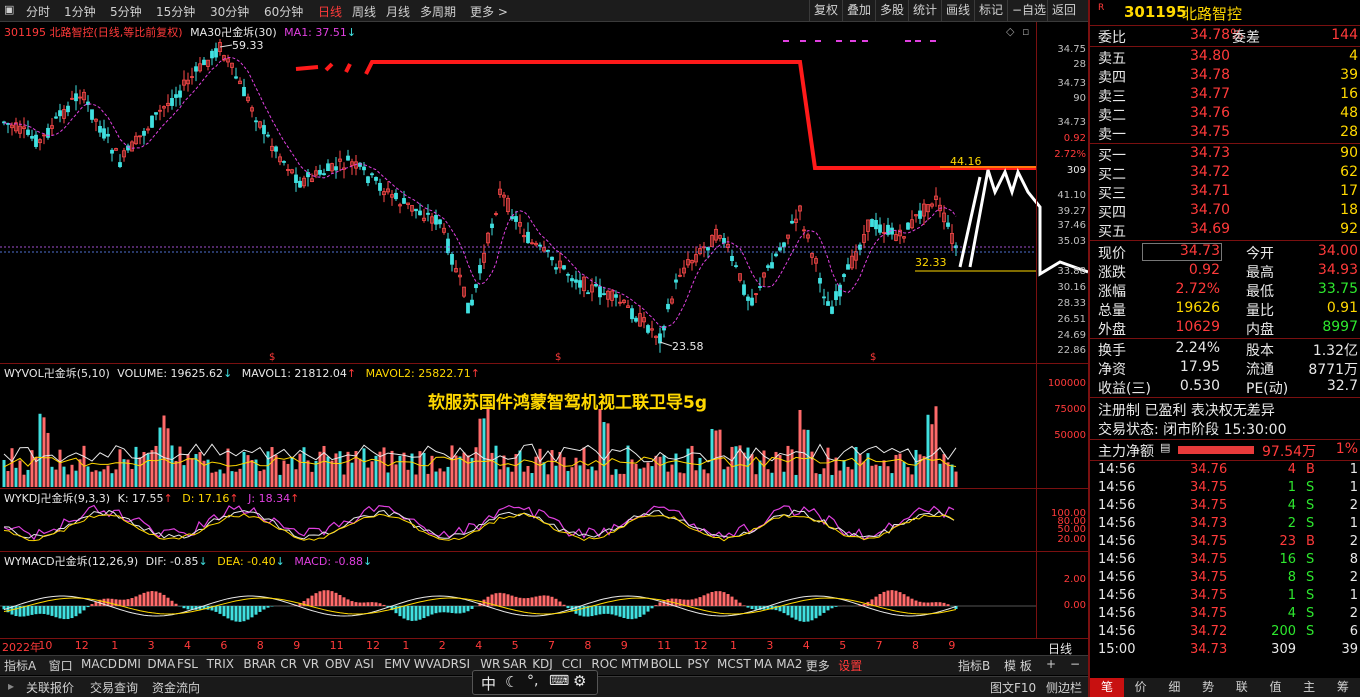 The height and width of the screenshot is (697, 1360). Describe the element at coordinates (825, 10) in the screenshot. I see `toolbar-action-button: 复权` at that location.